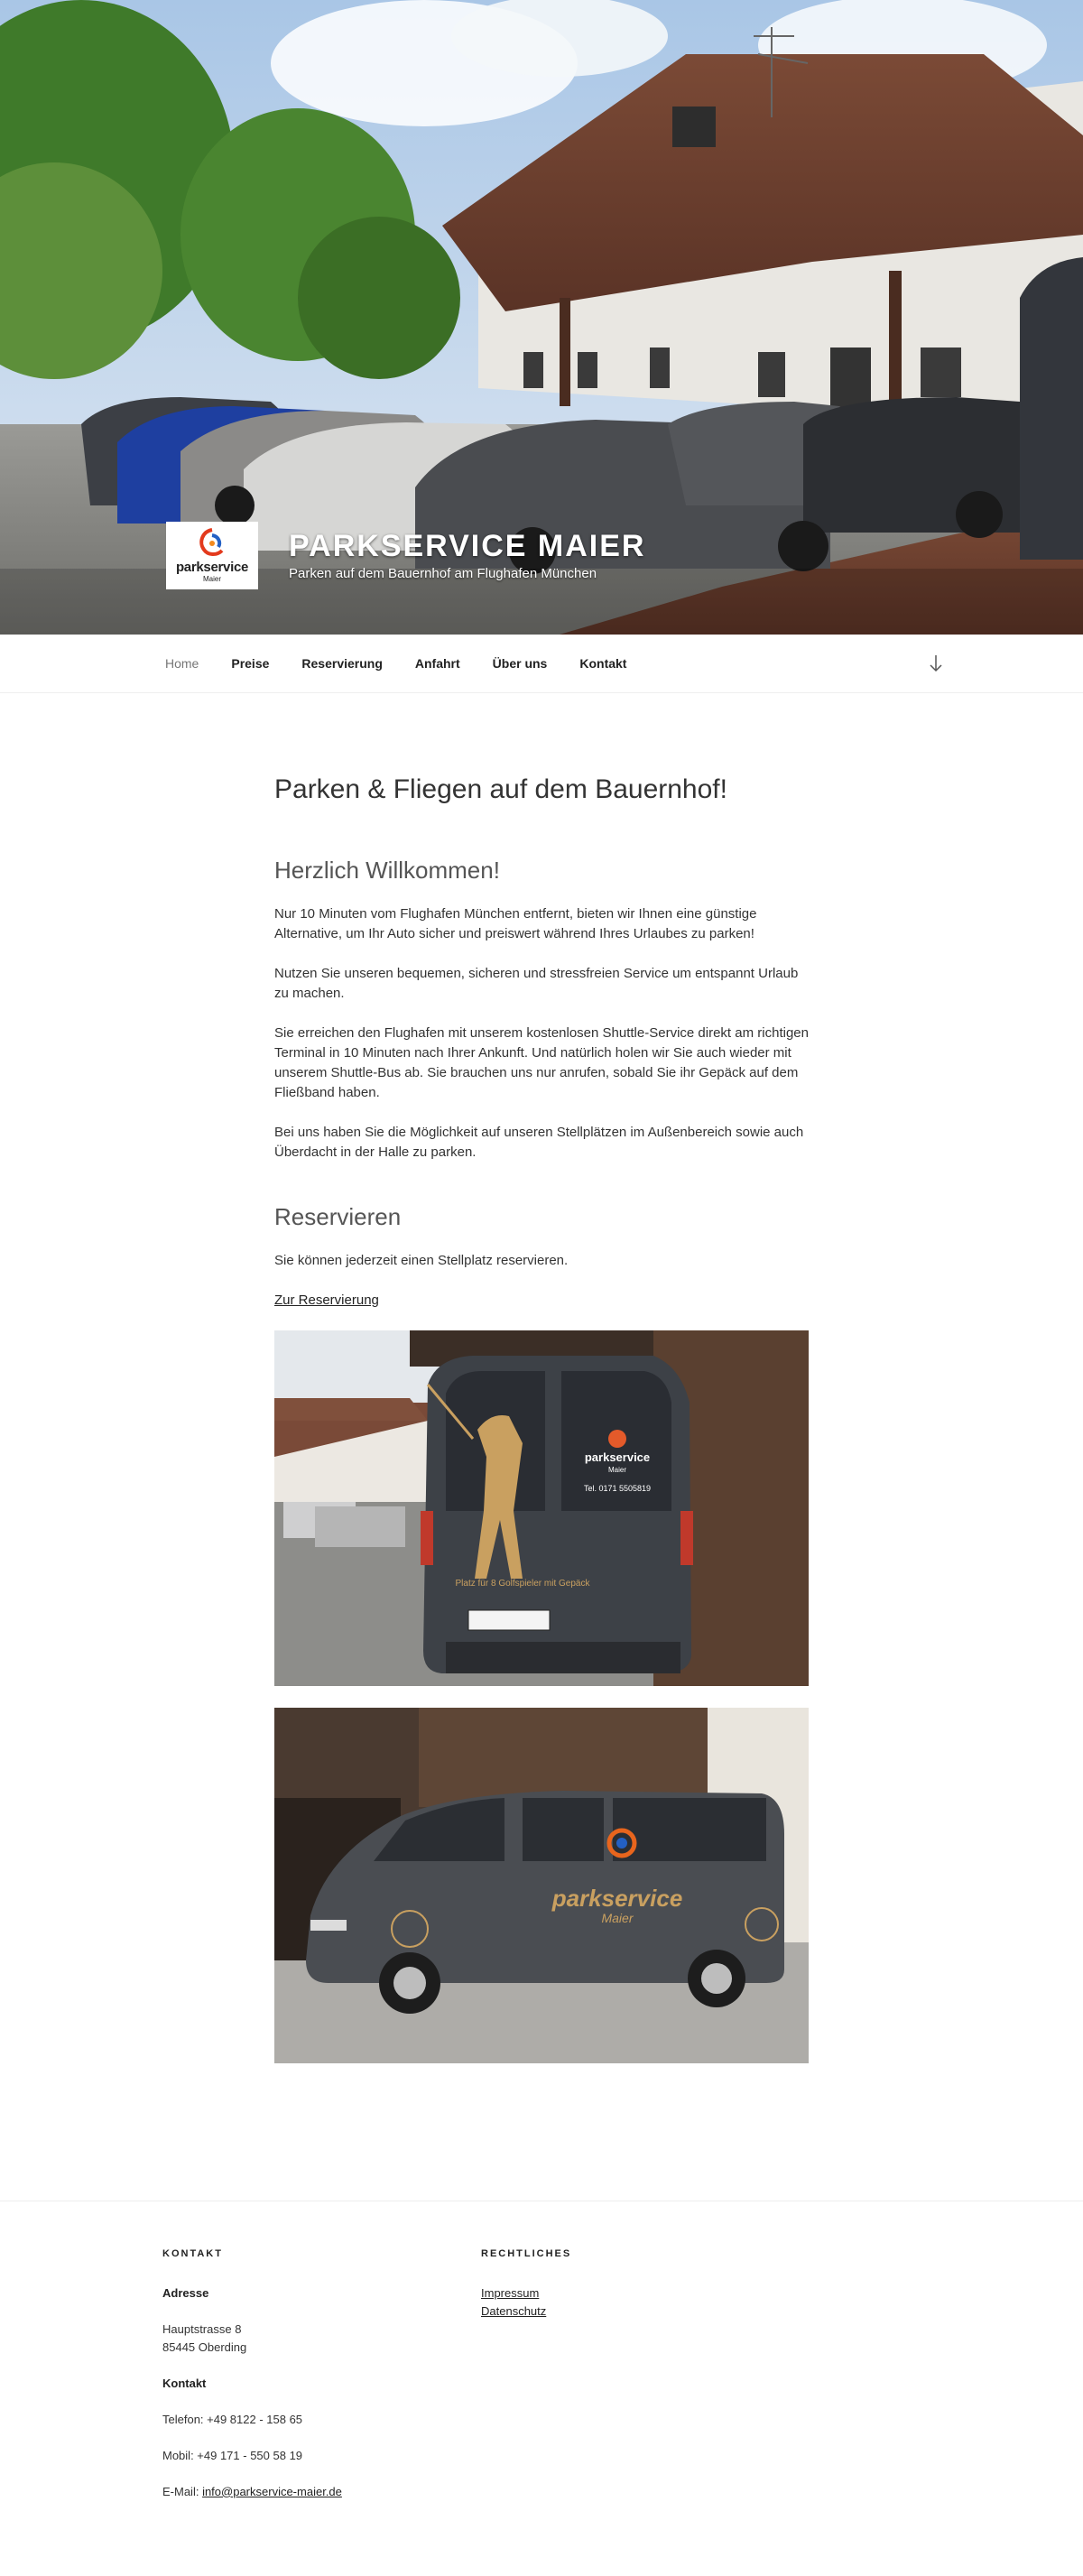 This screenshot has height=2576, width=1083. What do you see at coordinates (341, 663) in the screenshot?
I see `nav-item-reservierung: Reservierung` at bounding box center [341, 663].